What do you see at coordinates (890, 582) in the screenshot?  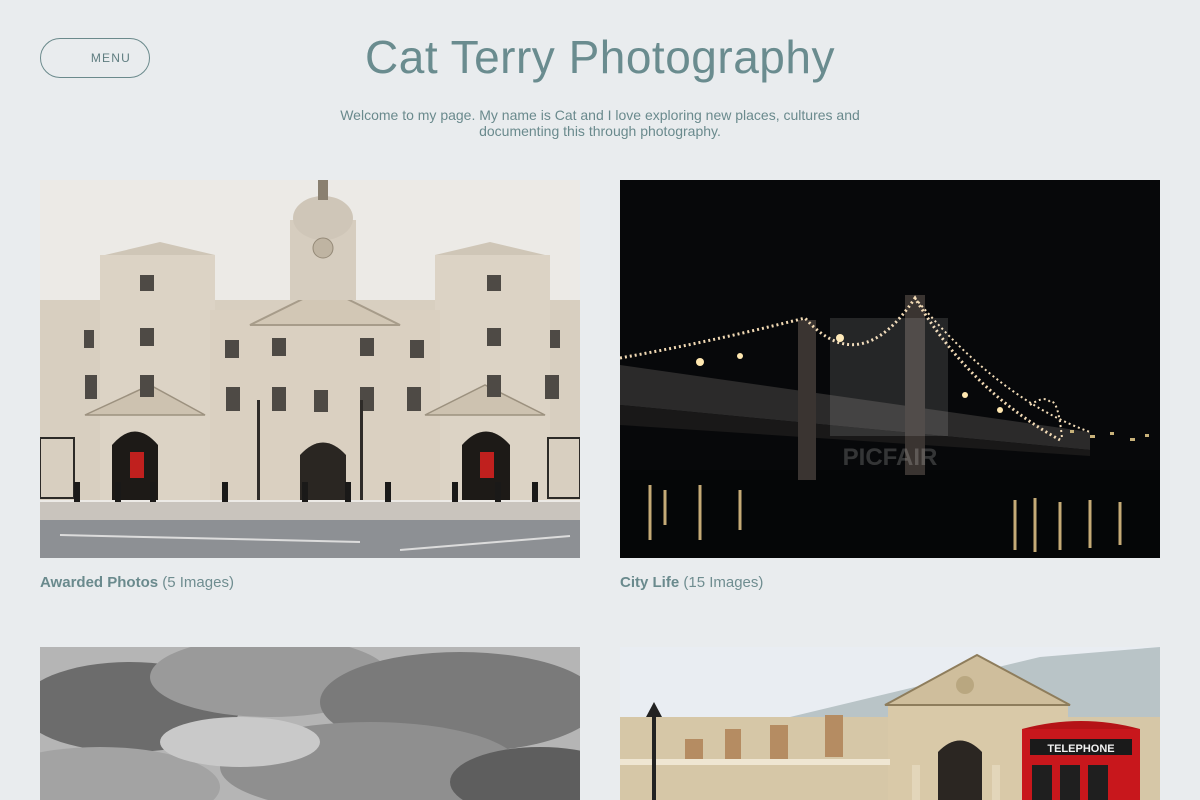 I see `gallery-caption: City Life (15 Images)` at bounding box center [890, 582].